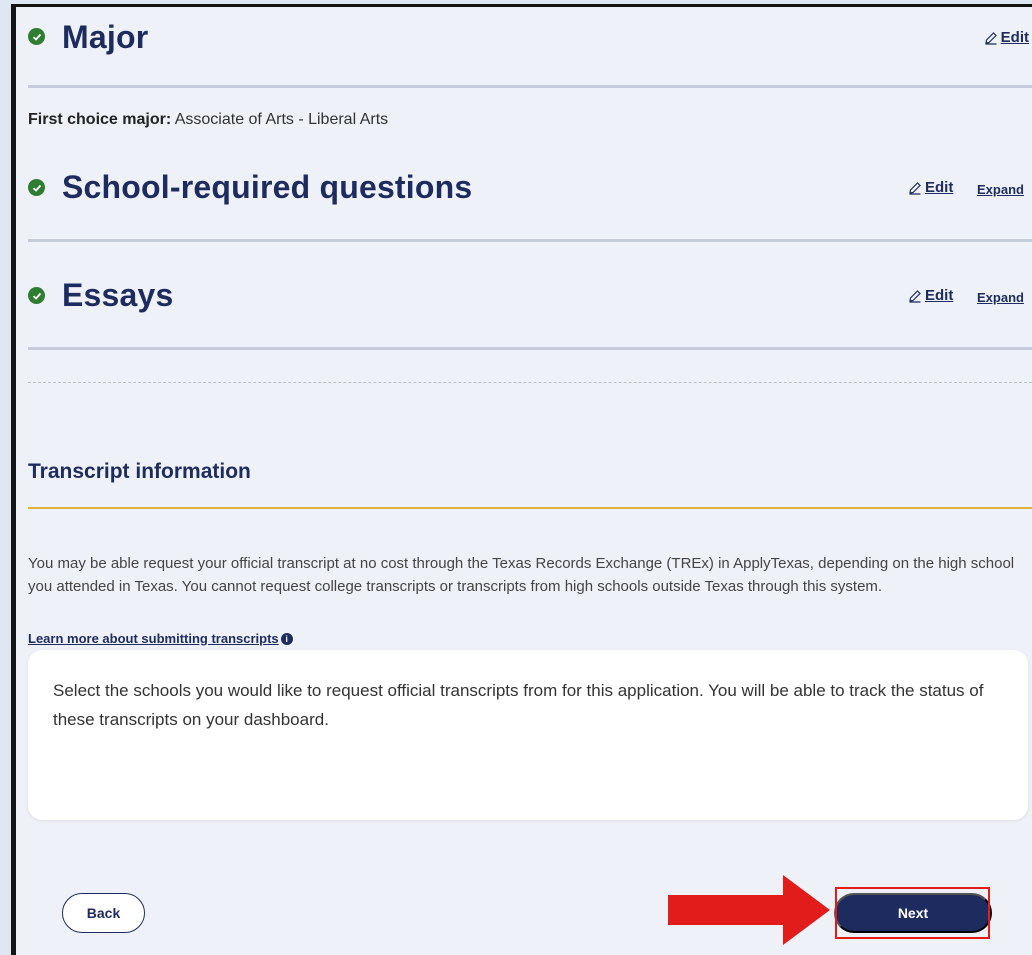 The height and width of the screenshot is (955, 1032). What do you see at coordinates (118, 295) in the screenshot?
I see `section-title: Essays` at bounding box center [118, 295].